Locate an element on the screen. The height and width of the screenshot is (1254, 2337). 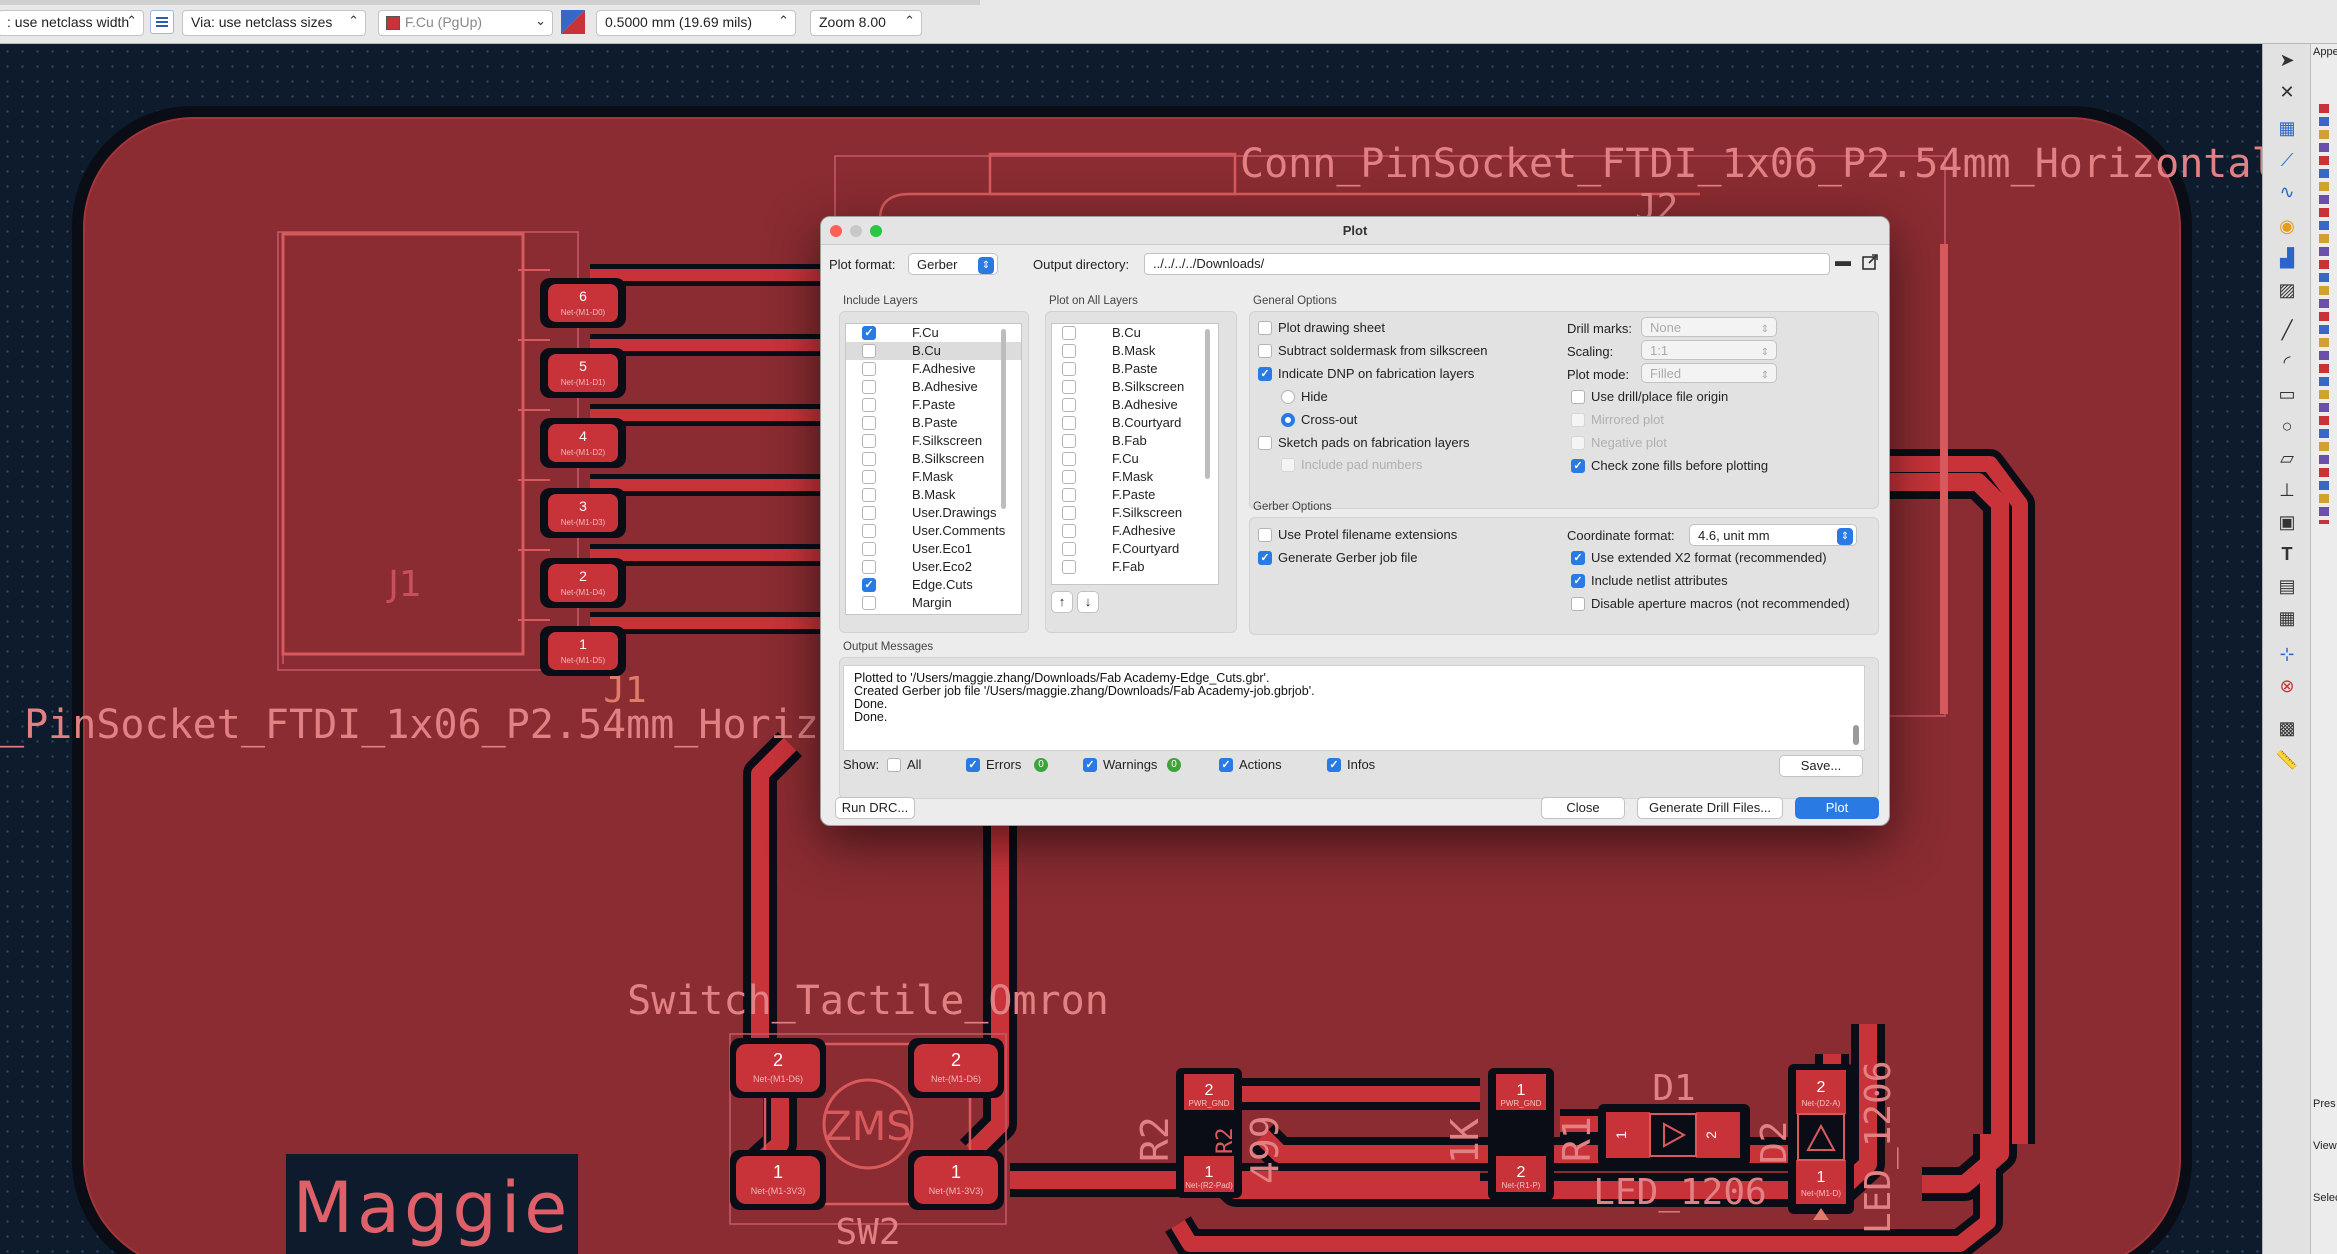
mirrored-plot-checkbox is located at coordinates (1578, 420).